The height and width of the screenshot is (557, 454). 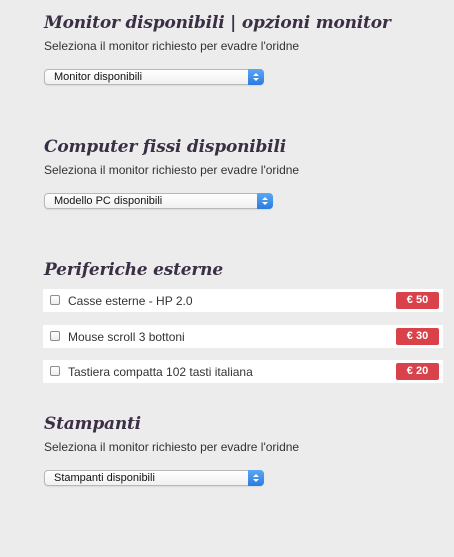 What do you see at coordinates (243, 336) in the screenshot?
I see `list-item: Mouse scroll 3 bottoni € 30` at bounding box center [243, 336].